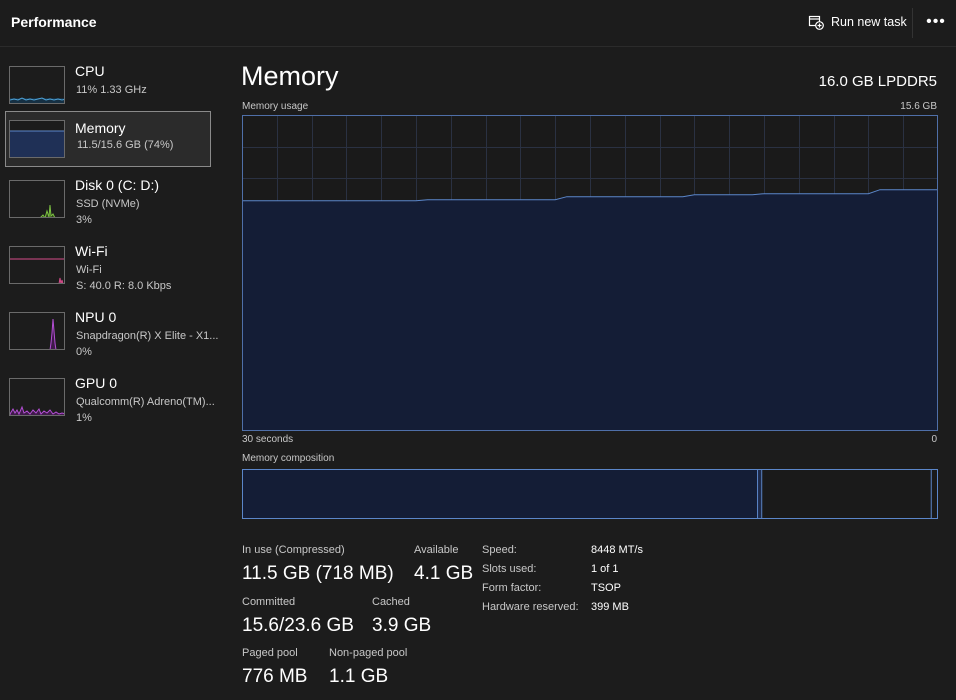  I want to click on run-task-icon, so click(816, 22).